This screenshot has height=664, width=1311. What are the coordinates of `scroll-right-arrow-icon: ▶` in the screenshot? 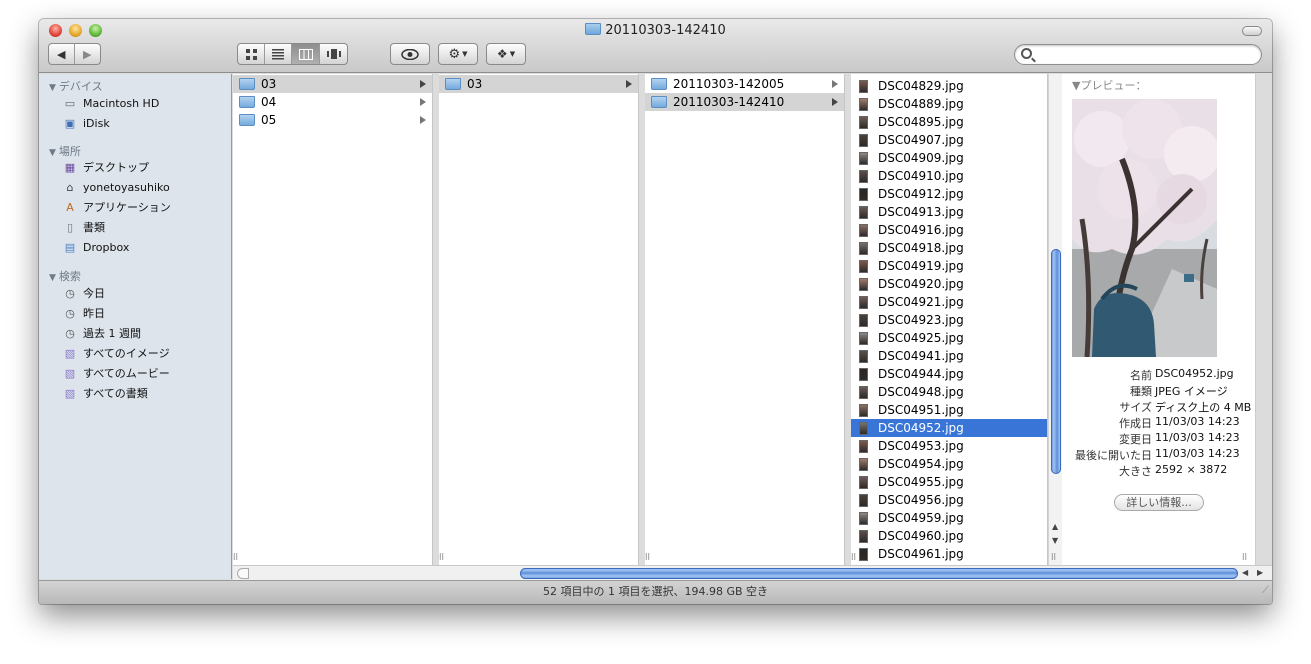 It's located at (1260, 572).